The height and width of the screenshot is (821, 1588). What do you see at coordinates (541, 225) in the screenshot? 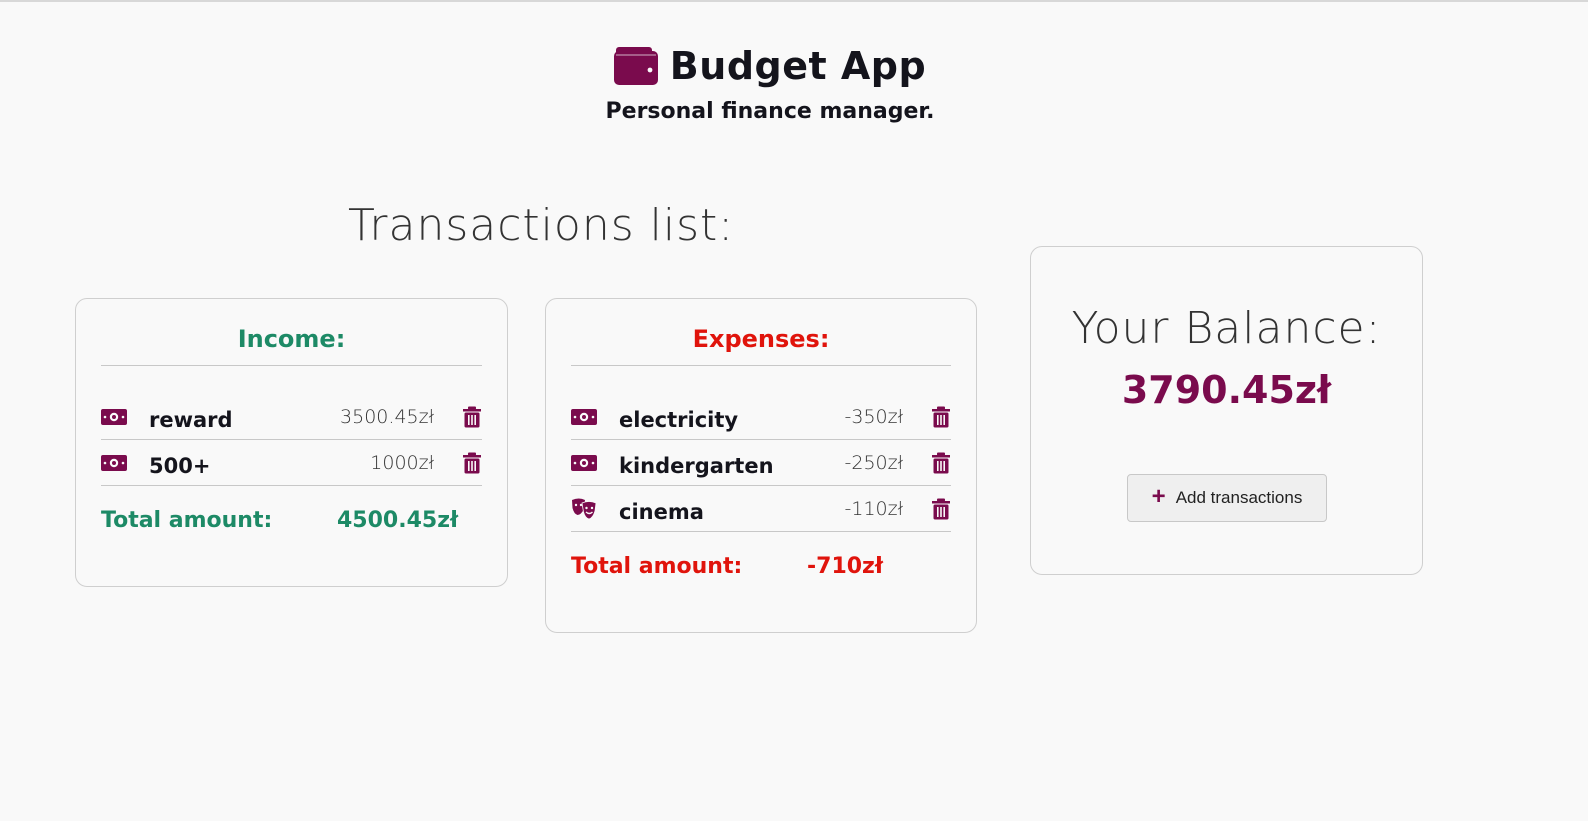
I see `transactions-list-title: Transactions list:` at bounding box center [541, 225].